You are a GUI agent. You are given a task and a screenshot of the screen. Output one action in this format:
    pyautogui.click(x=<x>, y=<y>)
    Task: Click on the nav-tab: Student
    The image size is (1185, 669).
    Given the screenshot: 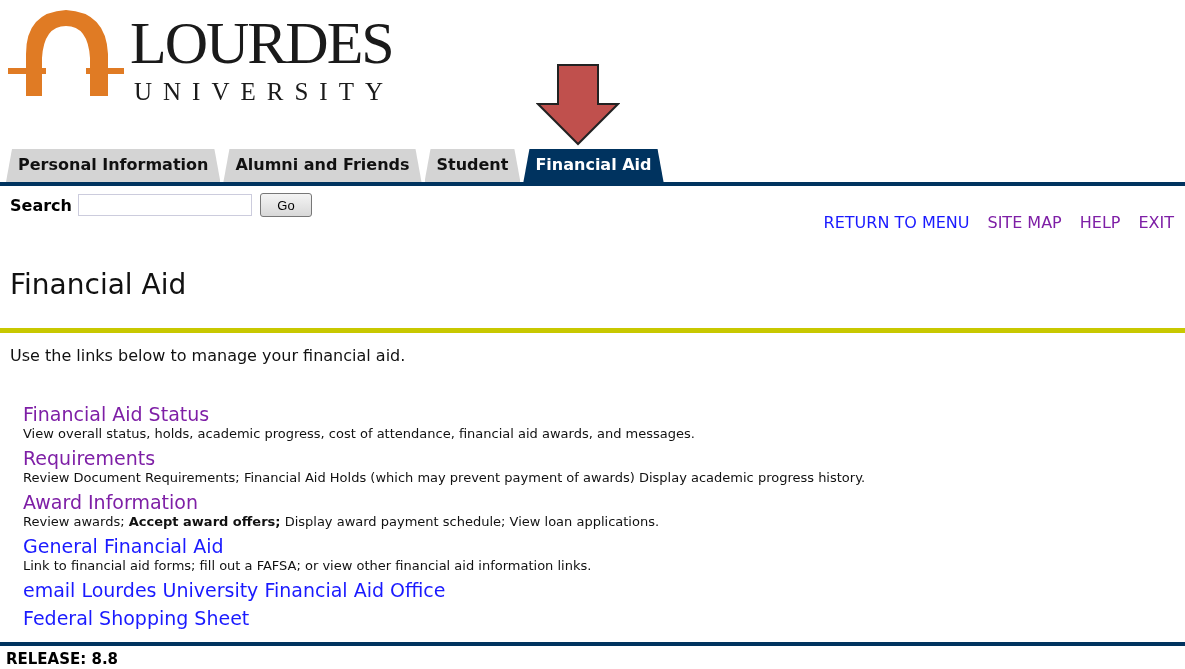 What is the action you would take?
    pyautogui.click(x=472, y=165)
    